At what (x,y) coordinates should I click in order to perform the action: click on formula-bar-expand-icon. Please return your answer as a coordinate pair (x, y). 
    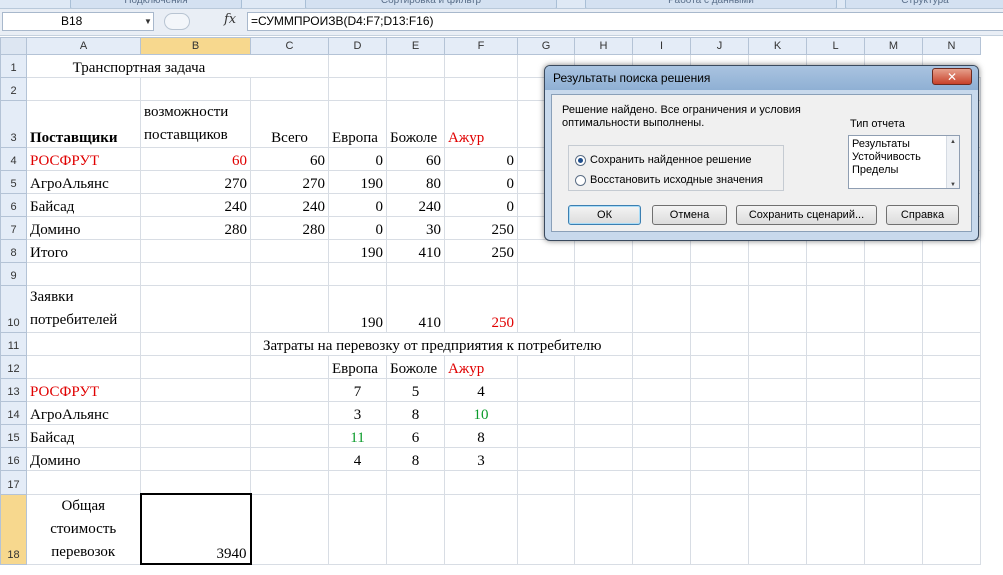
    Looking at the image, I should click on (177, 21).